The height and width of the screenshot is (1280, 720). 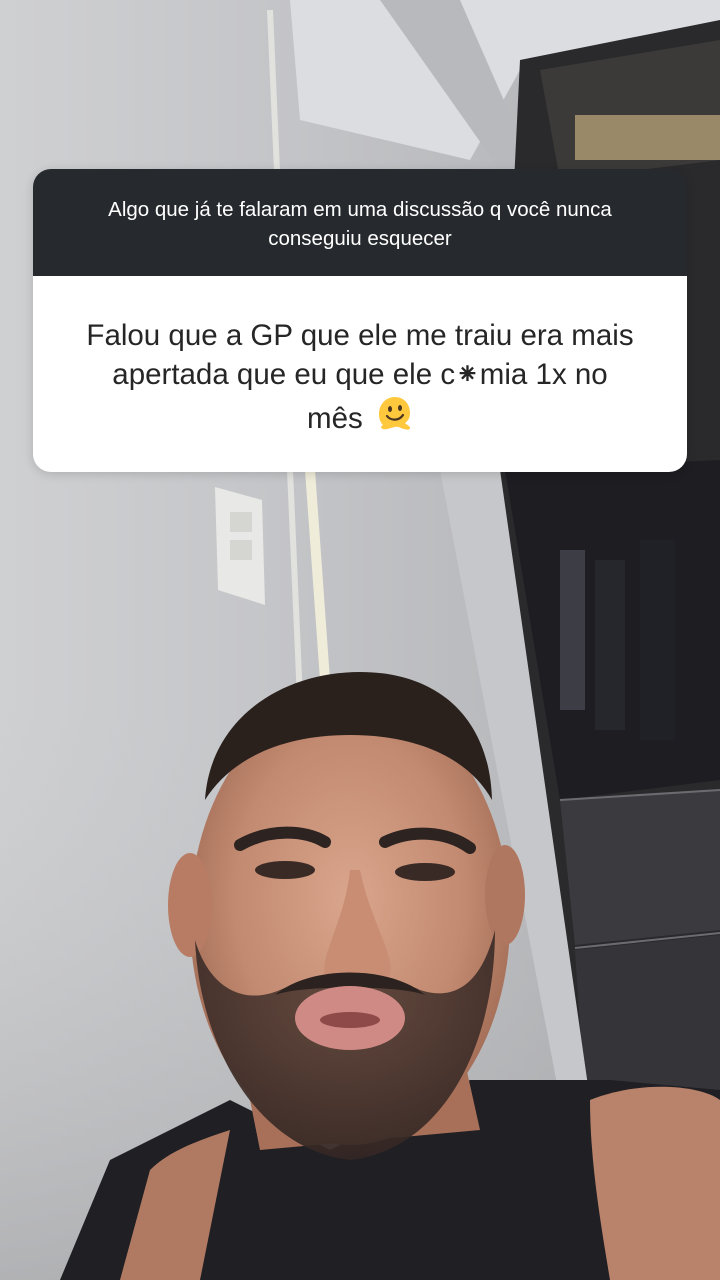 What do you see at coordinates (394, 418) in the screenshot?
I see `melting-face-emoji-icon` at bounding box center [394, 418].